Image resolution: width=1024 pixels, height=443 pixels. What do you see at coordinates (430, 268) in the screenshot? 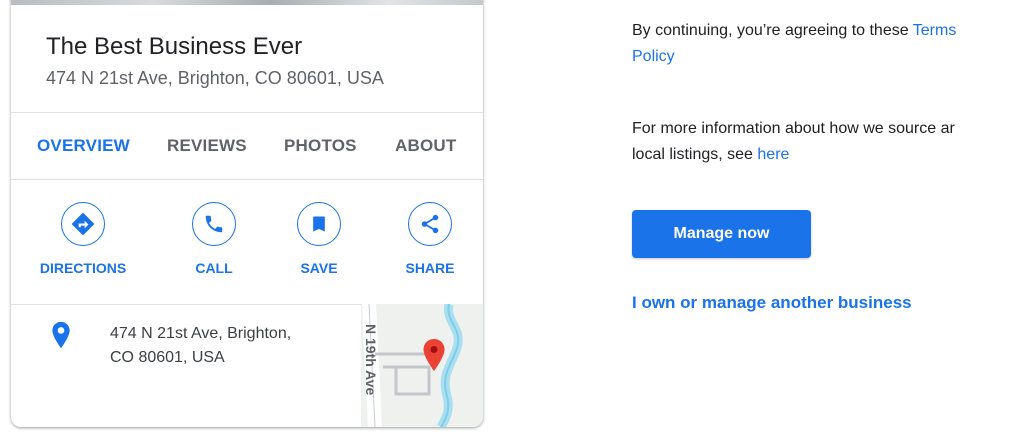
I see `share-label: SHARE` at bounding box center [430, 268].